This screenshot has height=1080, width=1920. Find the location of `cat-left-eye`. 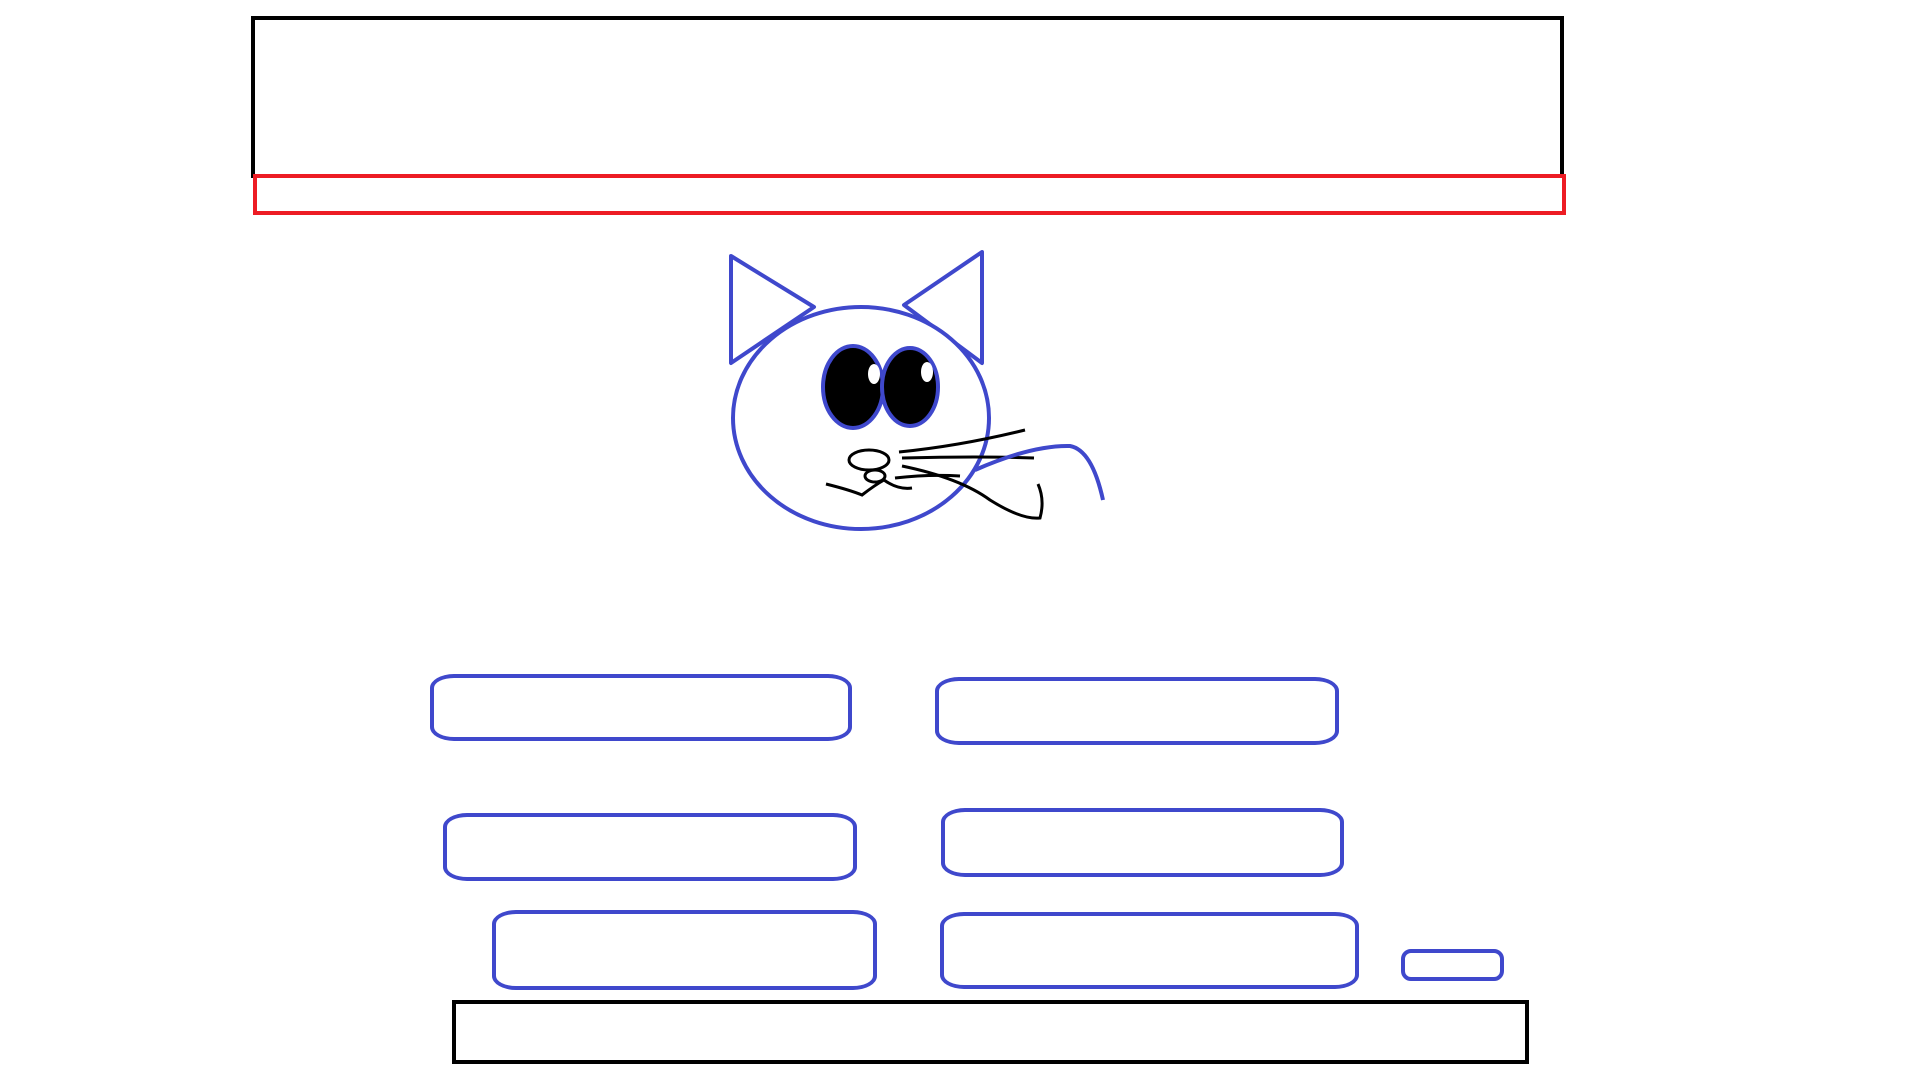

cat-left-eye is located at coordinates (853, 387).